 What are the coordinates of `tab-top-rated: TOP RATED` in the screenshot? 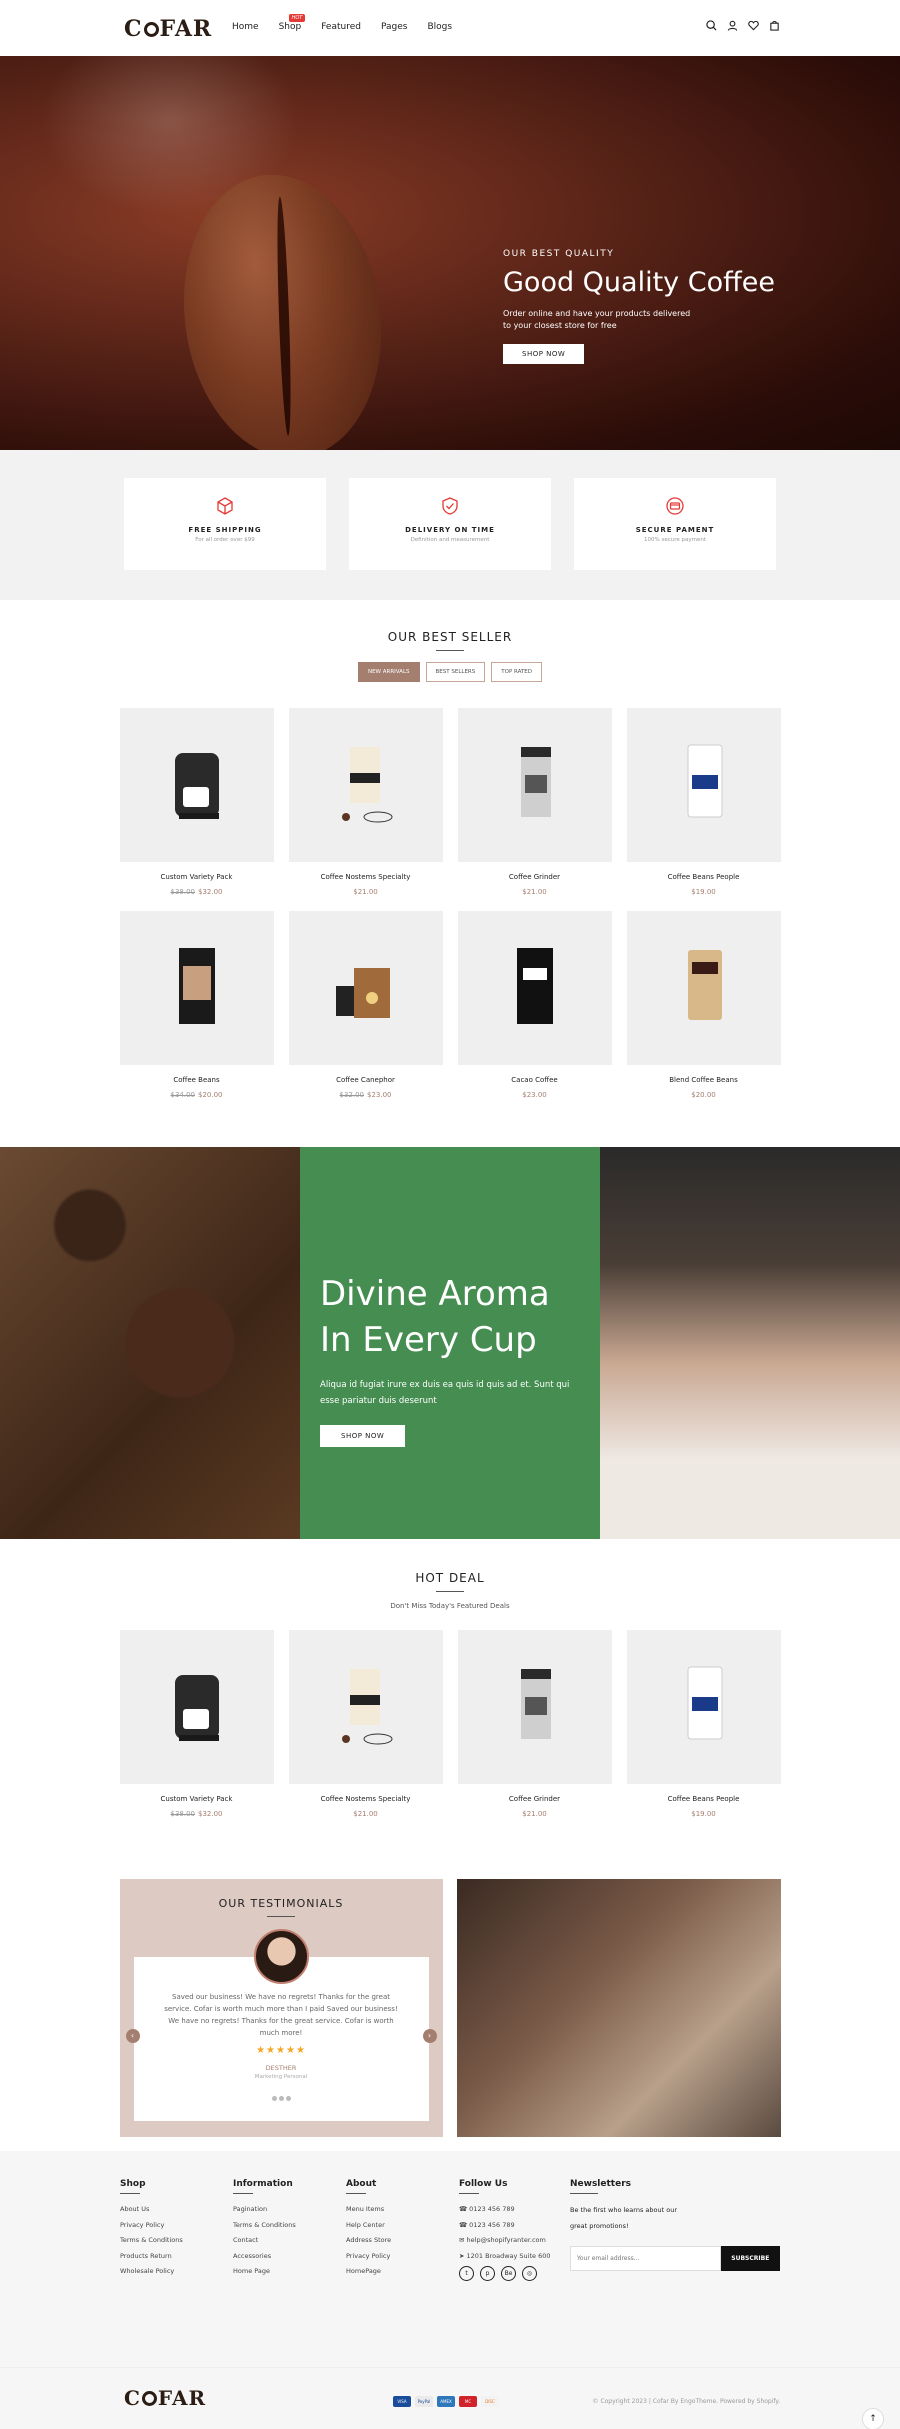 It's located at (517, 672).